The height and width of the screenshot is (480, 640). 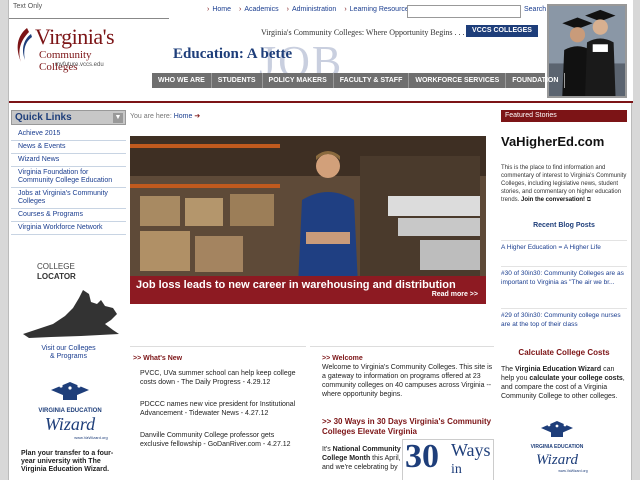 What do you see at coordinates (589, 200) in the screenshot?
I see `external-link-icon: ⧉` at bounding box center [589, 200].